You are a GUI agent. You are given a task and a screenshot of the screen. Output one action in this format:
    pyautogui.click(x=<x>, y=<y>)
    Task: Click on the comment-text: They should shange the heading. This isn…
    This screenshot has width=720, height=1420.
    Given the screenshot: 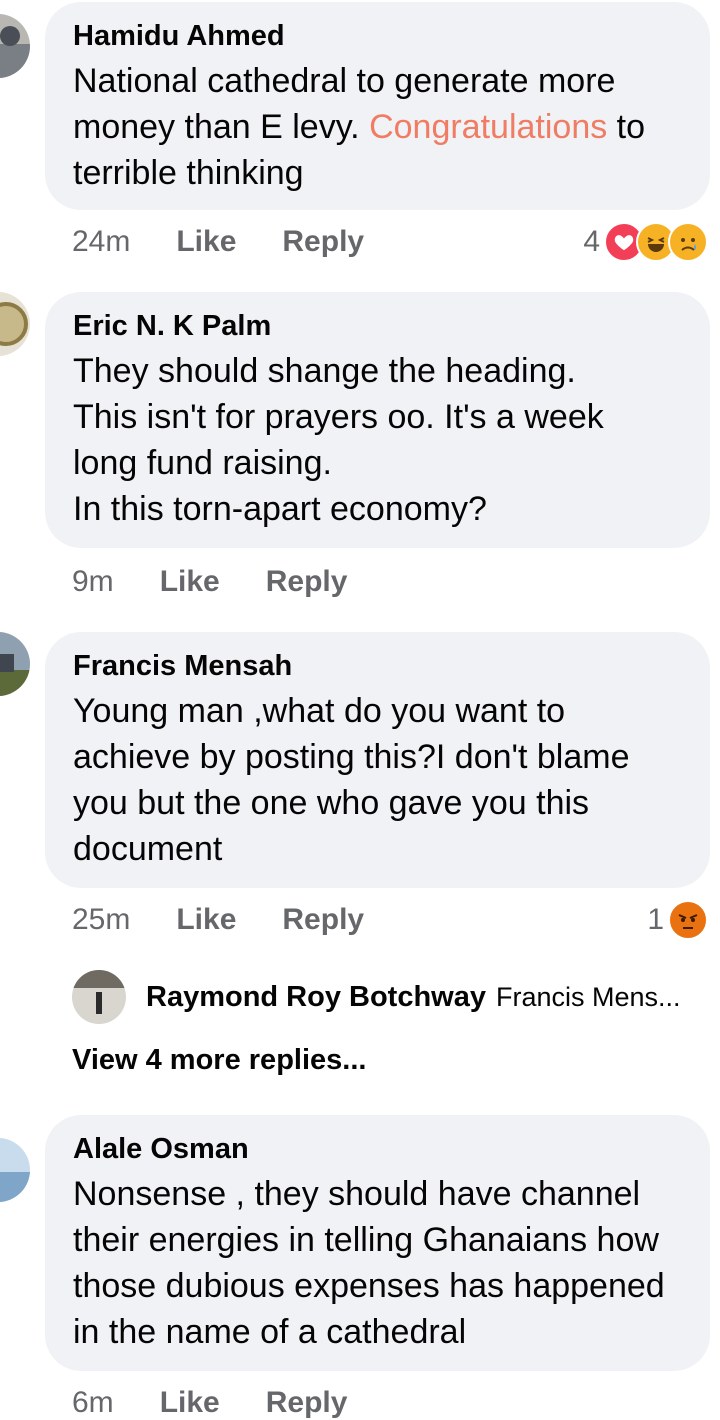 What is the action you would take?
    pyautogui.click(x=338, y=440)
    